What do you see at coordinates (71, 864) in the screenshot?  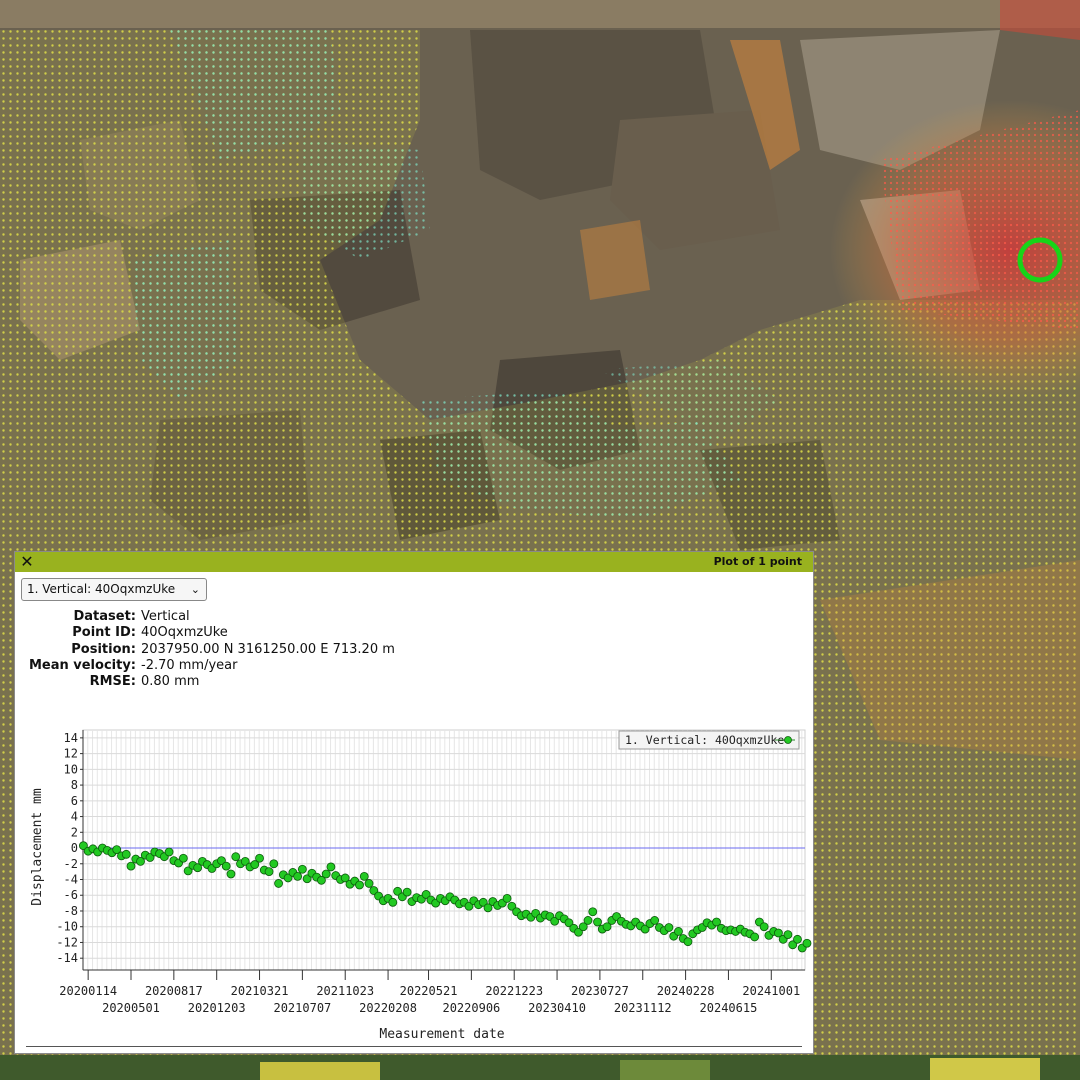 I see `y-tick-label: -2` at bounding box center [71, 864].